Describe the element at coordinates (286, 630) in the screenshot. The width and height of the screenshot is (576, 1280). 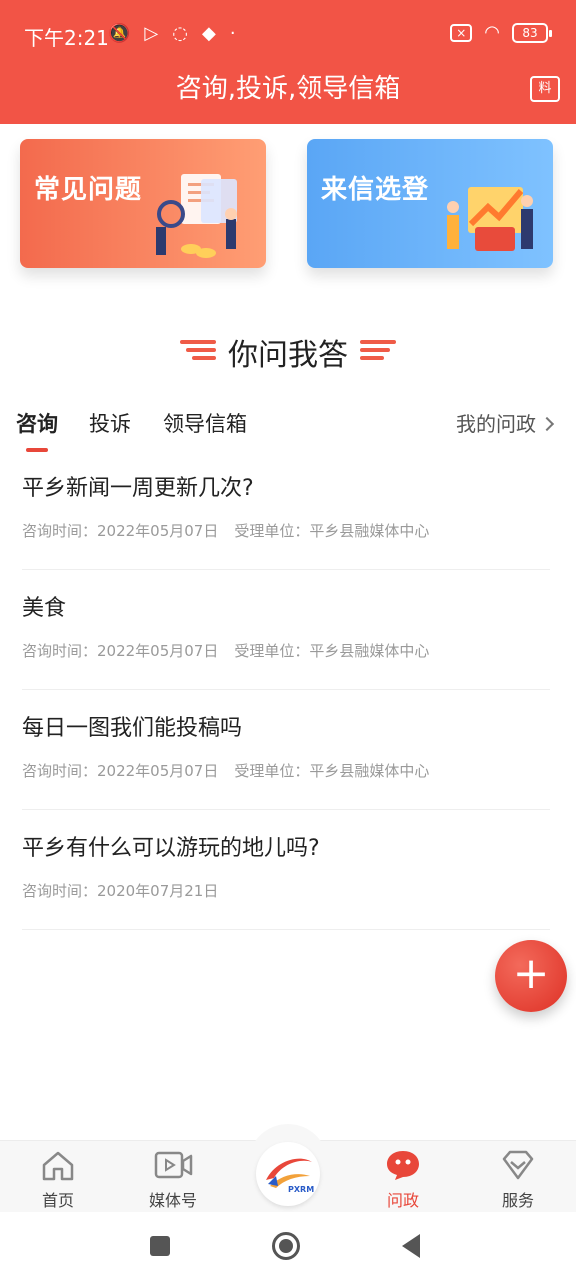
I see `list-item: 美食 咨询时间：2022年05月07日 受理单位：平乡县融媒体中心` at that location.